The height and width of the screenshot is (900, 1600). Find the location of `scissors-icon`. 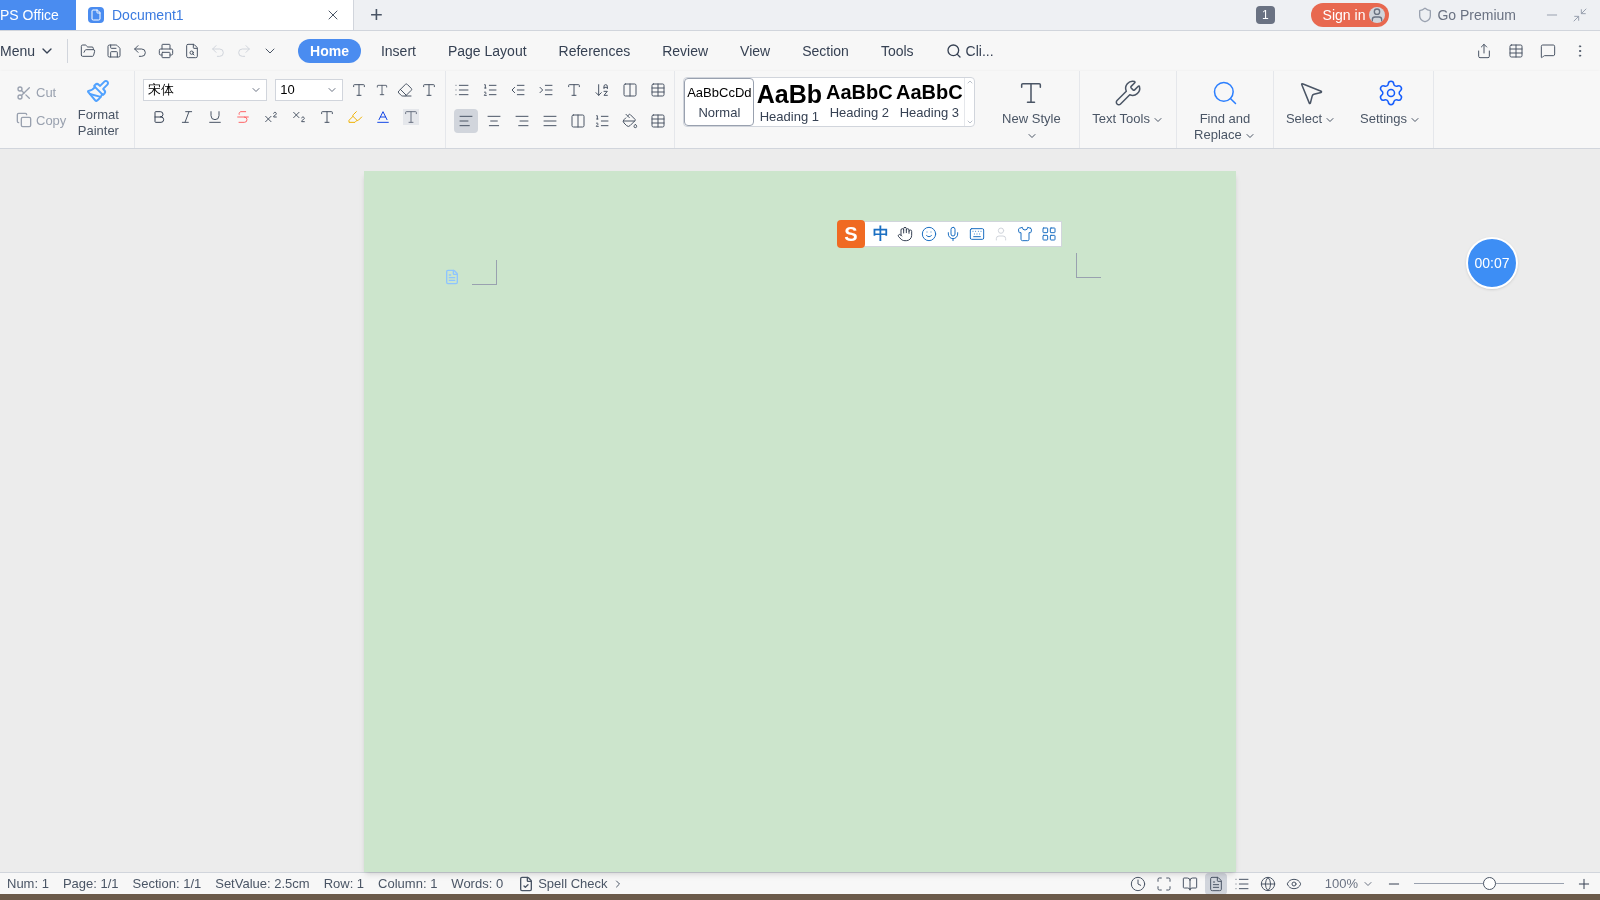

scissors-icon is located at coordinates (24, 92).